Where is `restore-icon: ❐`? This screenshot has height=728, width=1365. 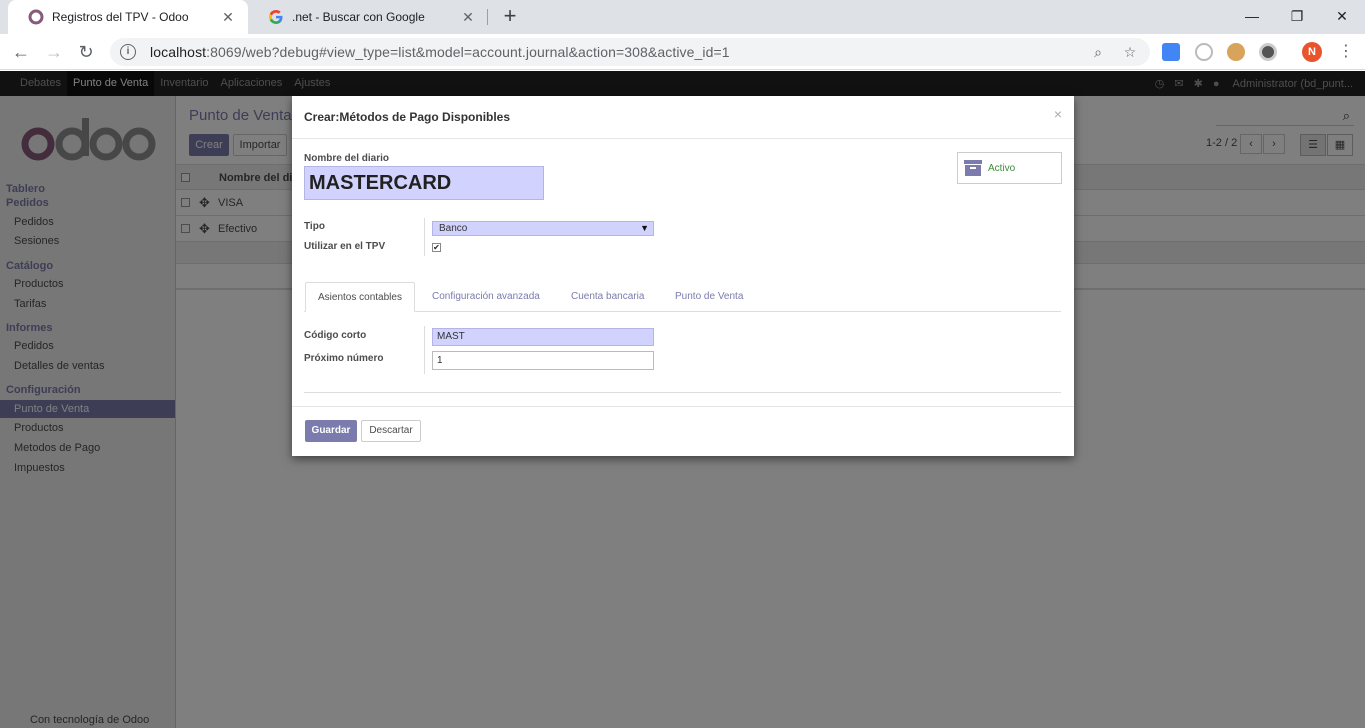
restore-icon: ❐ is located at coordinates (1297, 16).